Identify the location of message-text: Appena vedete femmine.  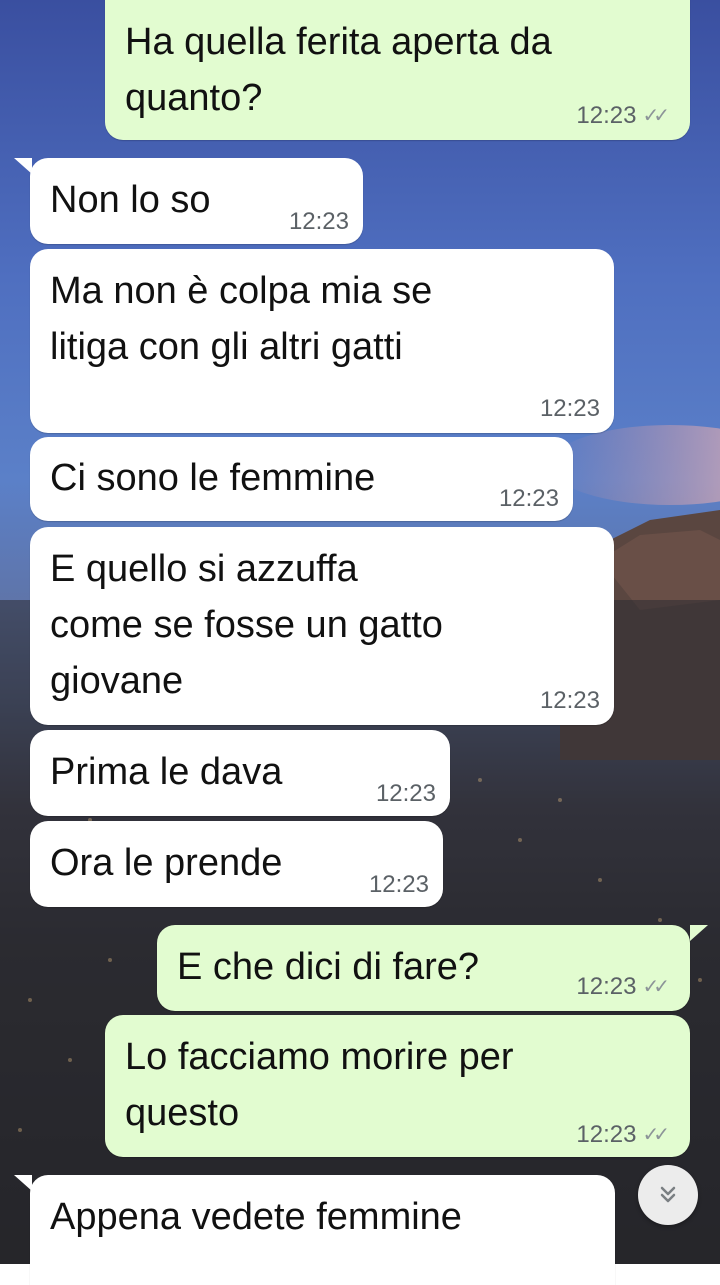
(256, 1217).